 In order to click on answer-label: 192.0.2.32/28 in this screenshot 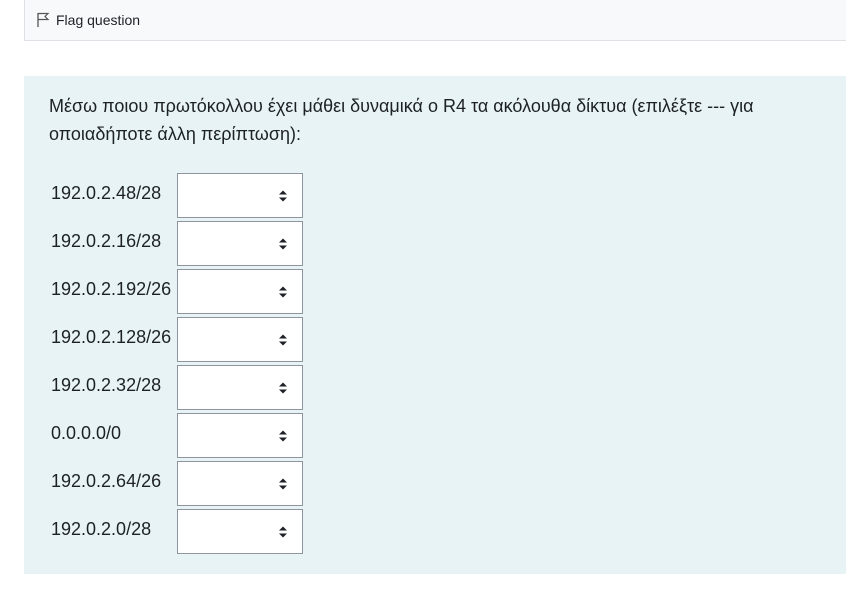, I will do `click(106, 385)`.